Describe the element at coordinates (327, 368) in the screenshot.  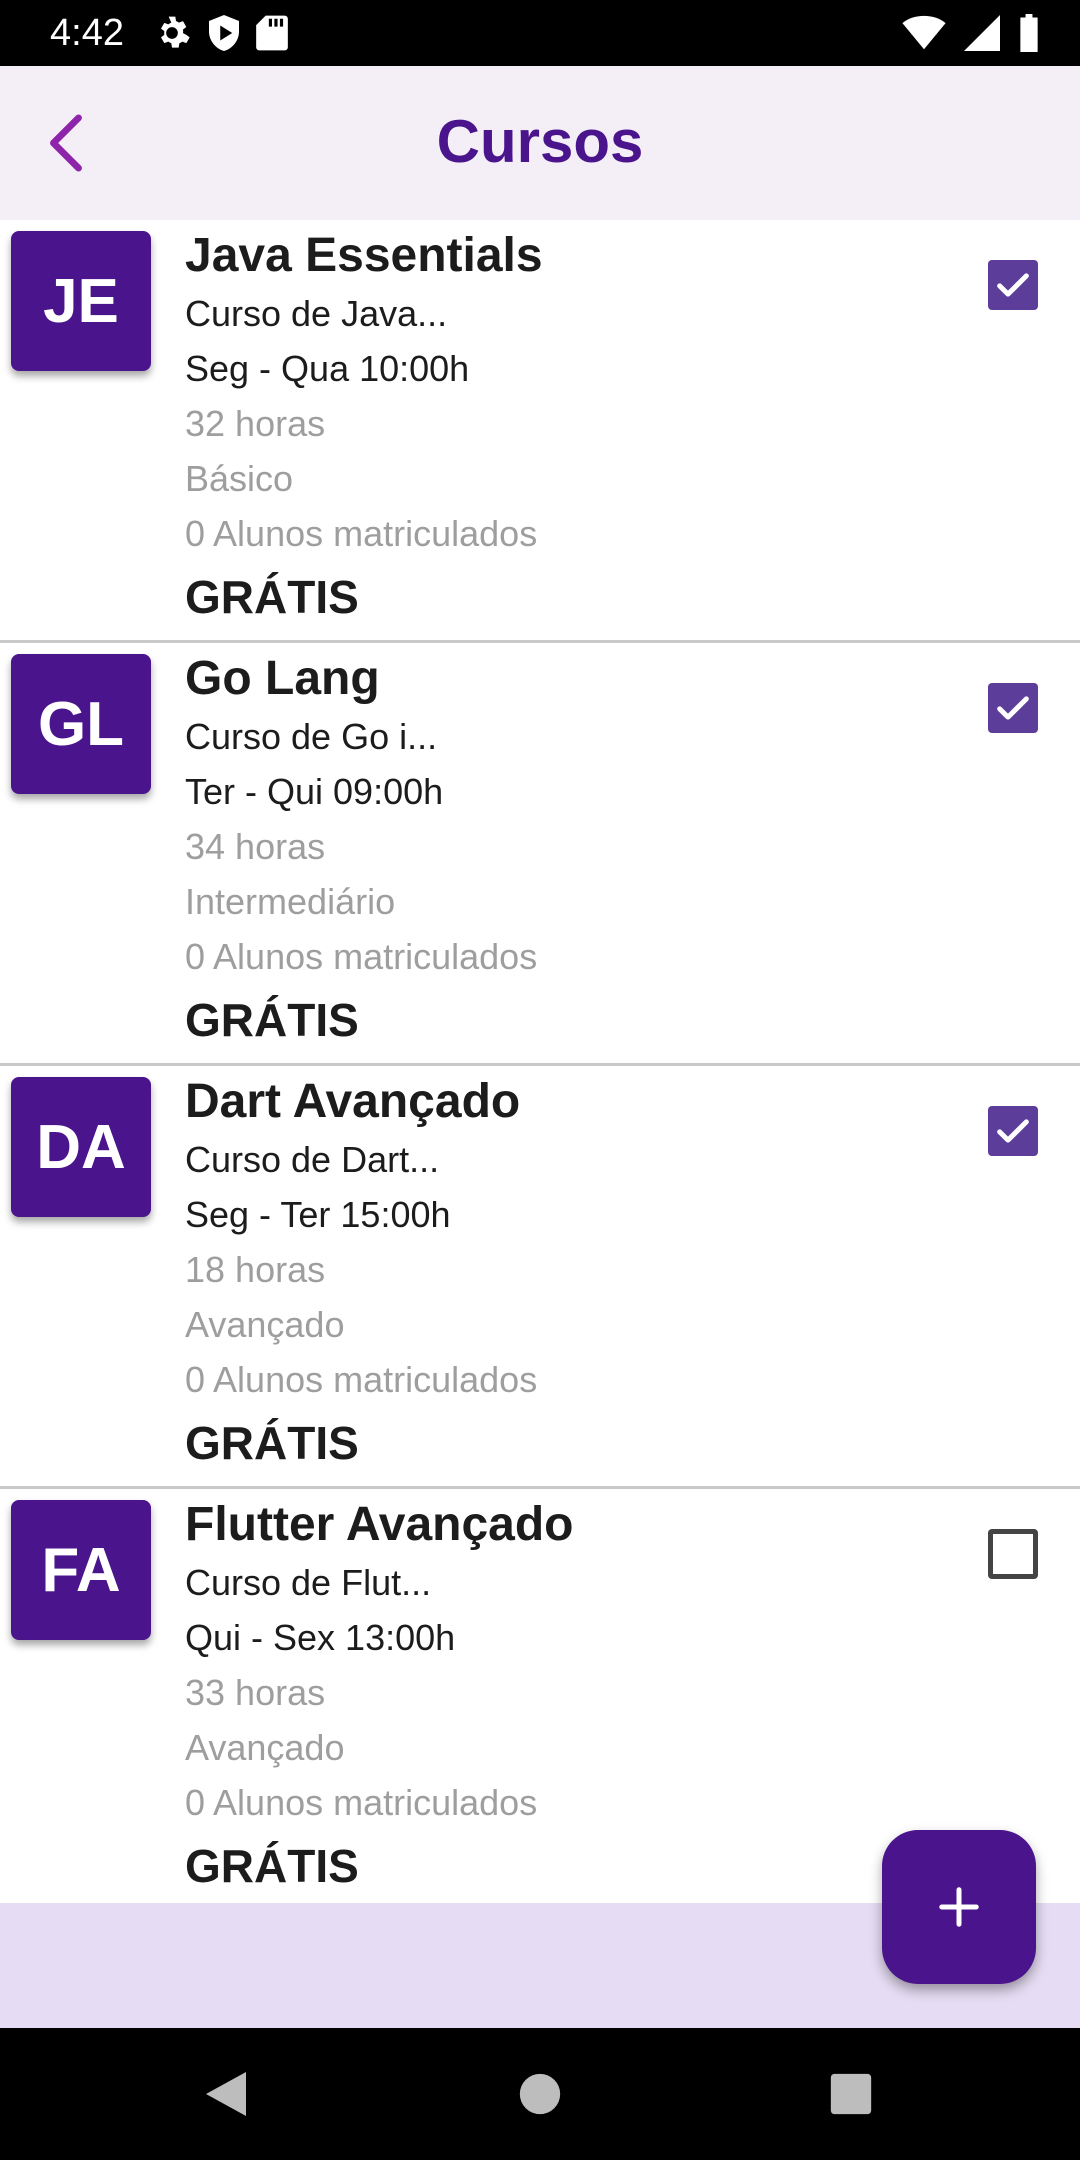
I see `course-schedule: Seg - Qua 10:00h` at that location.